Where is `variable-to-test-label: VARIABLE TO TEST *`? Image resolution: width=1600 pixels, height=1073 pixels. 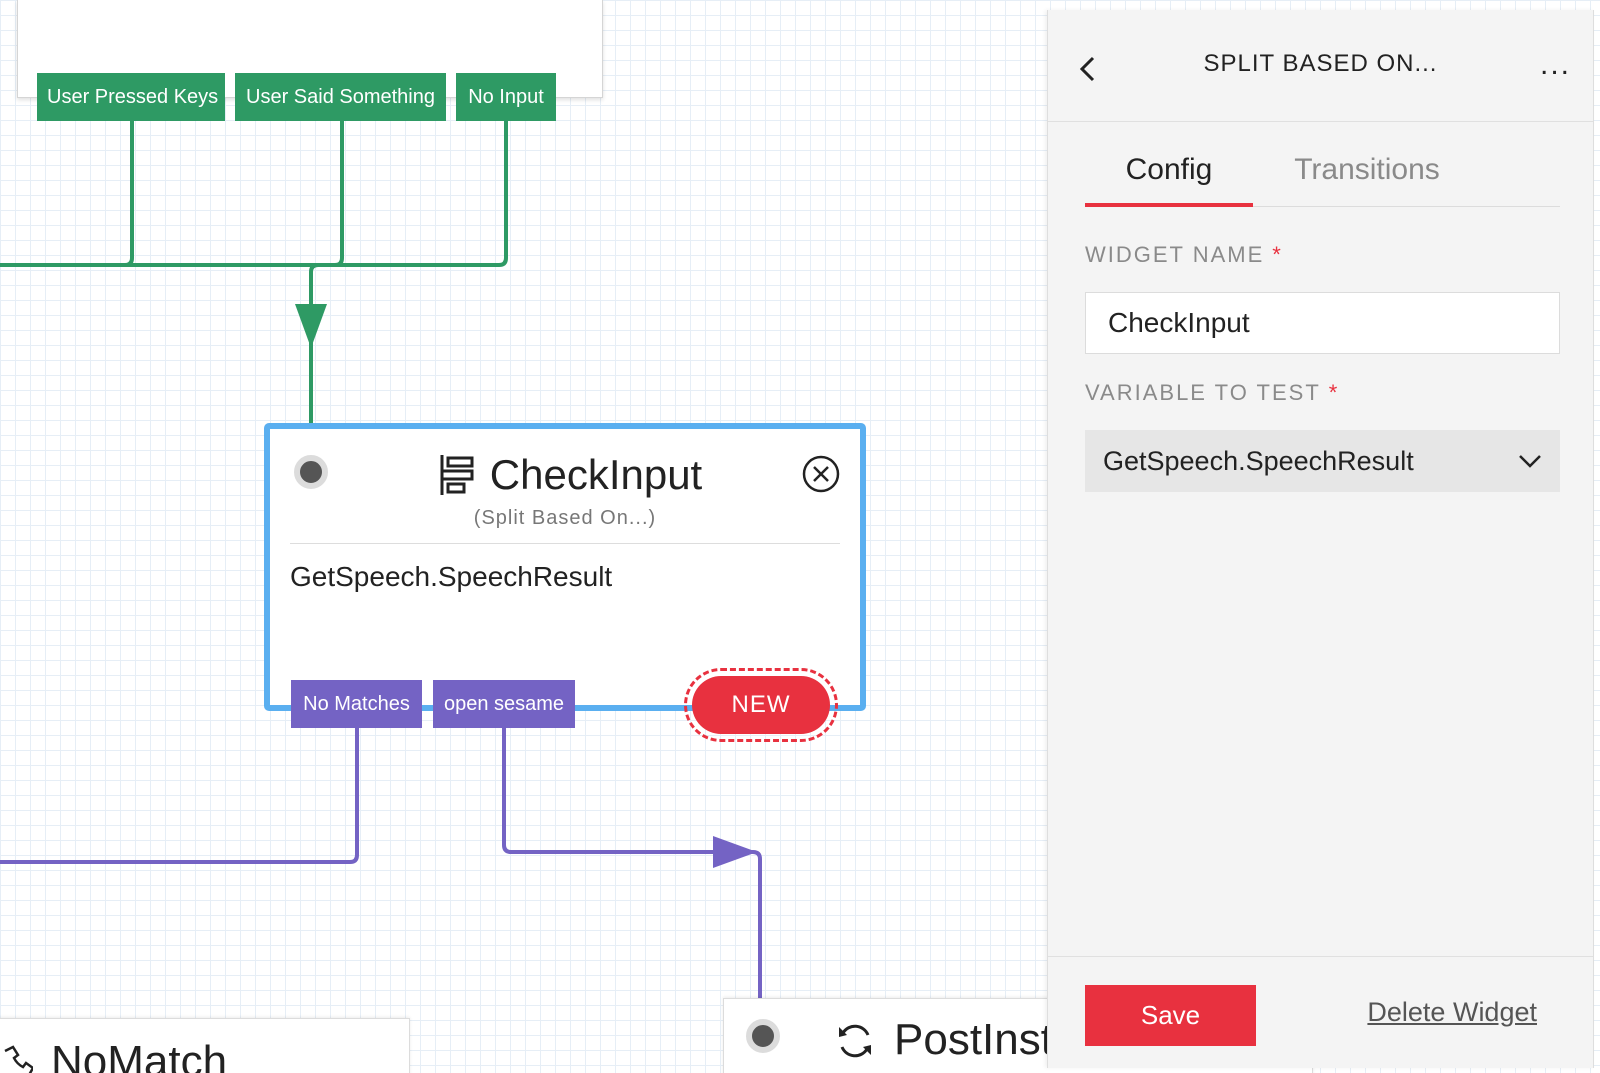 variable-to-test-label: VARIABLE TO TEST * is located at coordinates (1212, 393).